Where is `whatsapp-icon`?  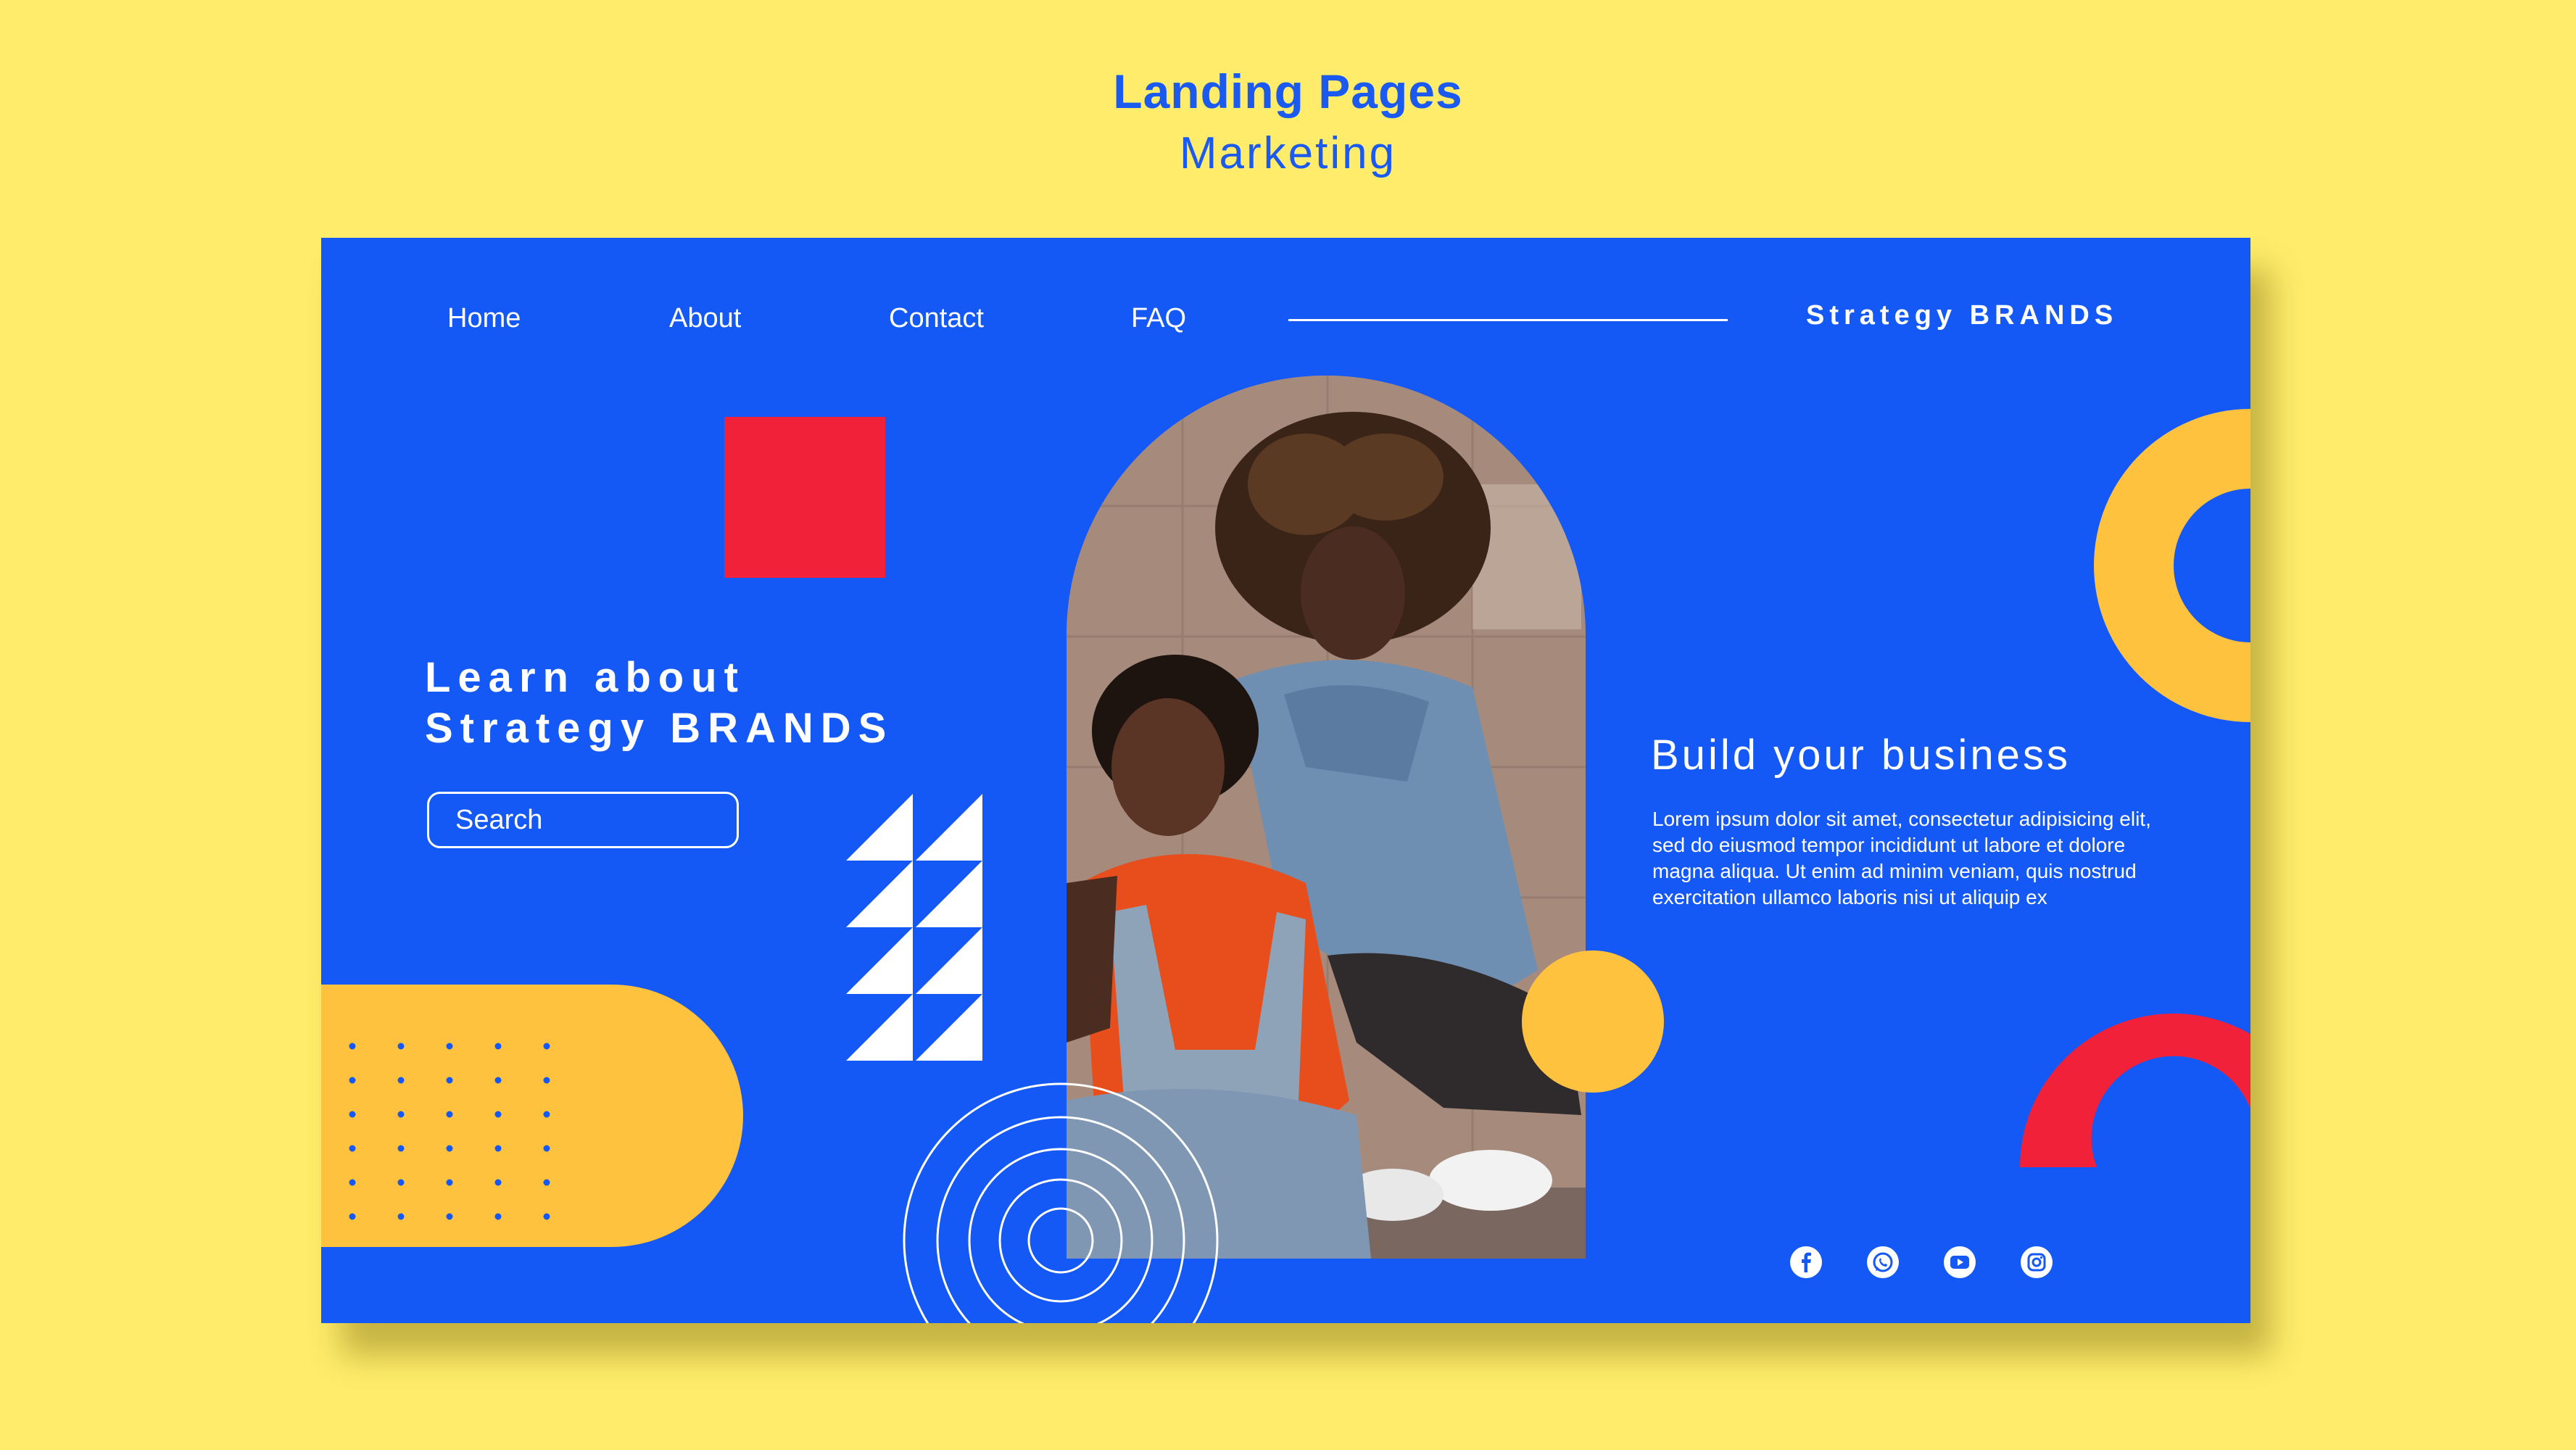
whatsapp-icon is located at coordinates (1883, 1262).